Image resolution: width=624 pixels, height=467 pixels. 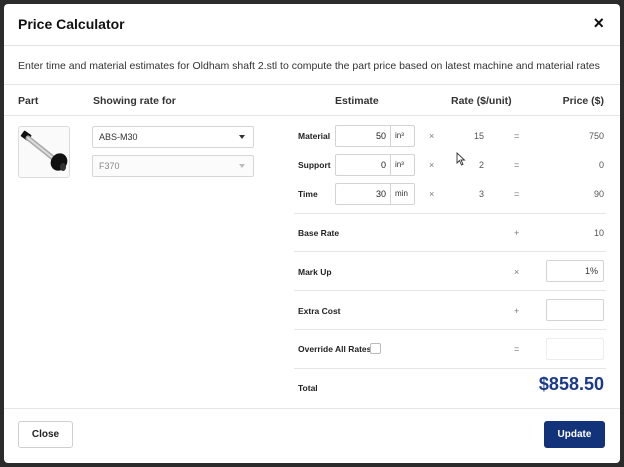 What do you see at coordinates (173, 166) in the screenshot?
I see `machine-select: F370` at bounding box center [173, 166].